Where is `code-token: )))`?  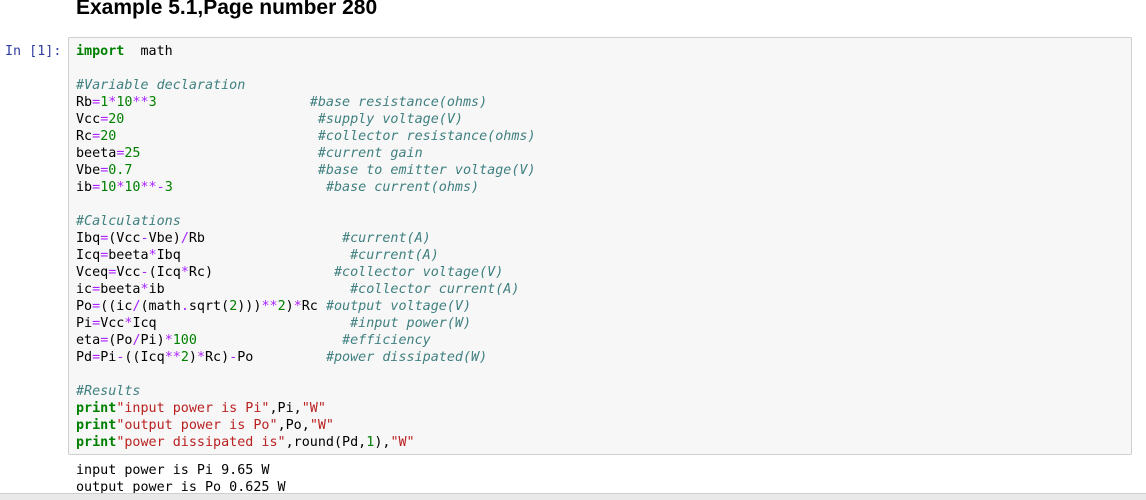
code-token: ))) is located at coordinates (249, 306).